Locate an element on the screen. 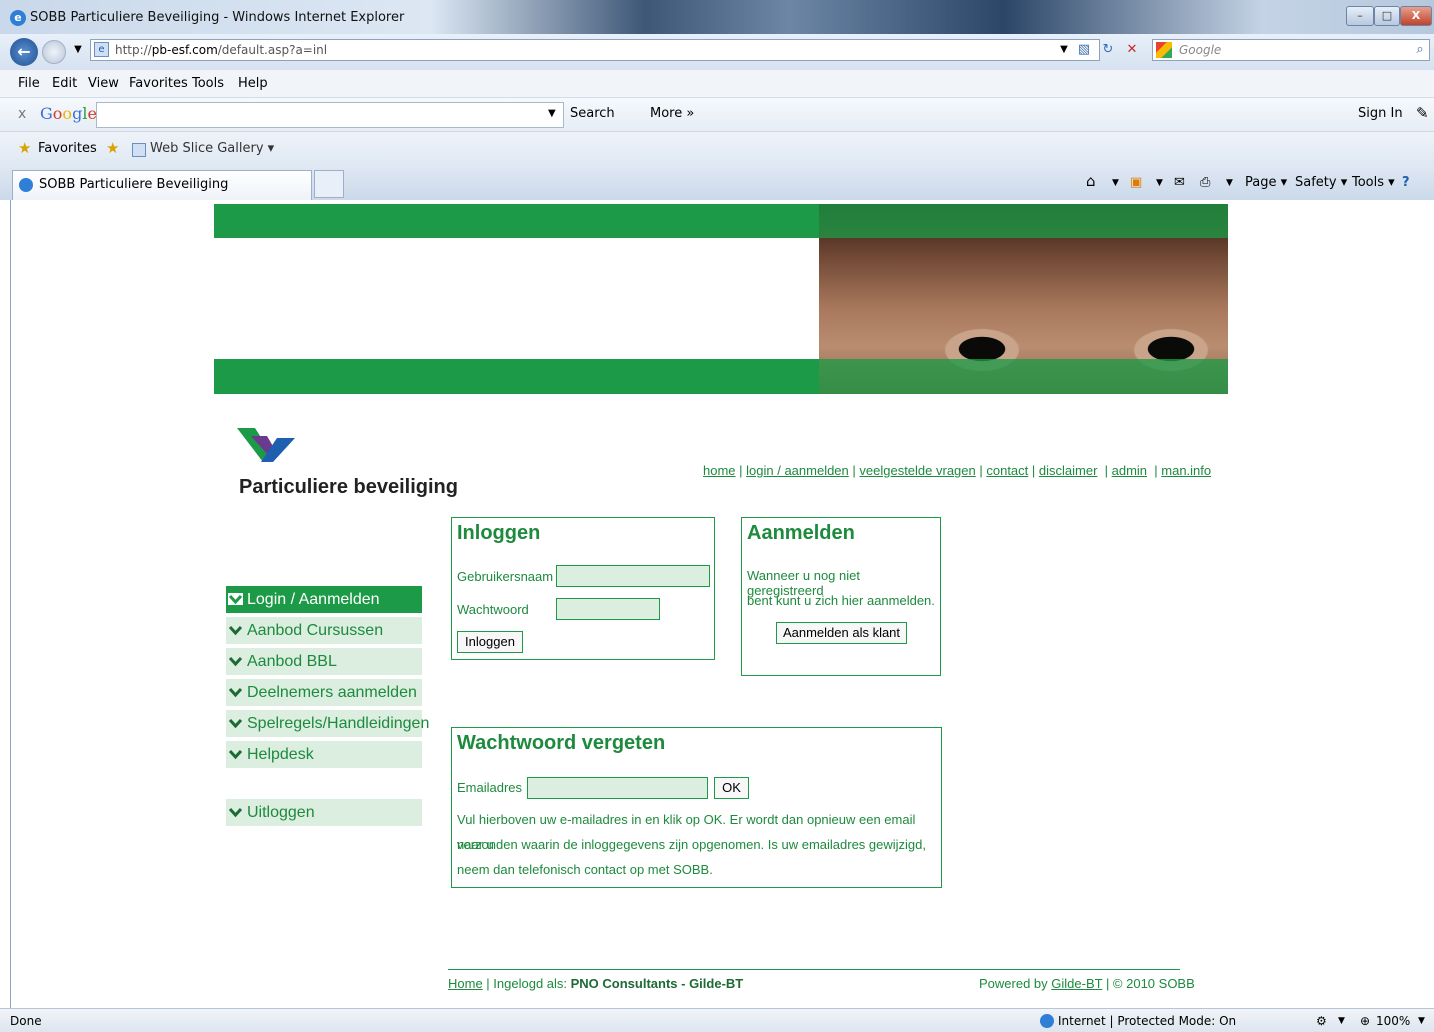 Image resolution: width=1434 pixels, height=1032 pixels. menu-favorites: Favorites is located at coordinates (158, 83).